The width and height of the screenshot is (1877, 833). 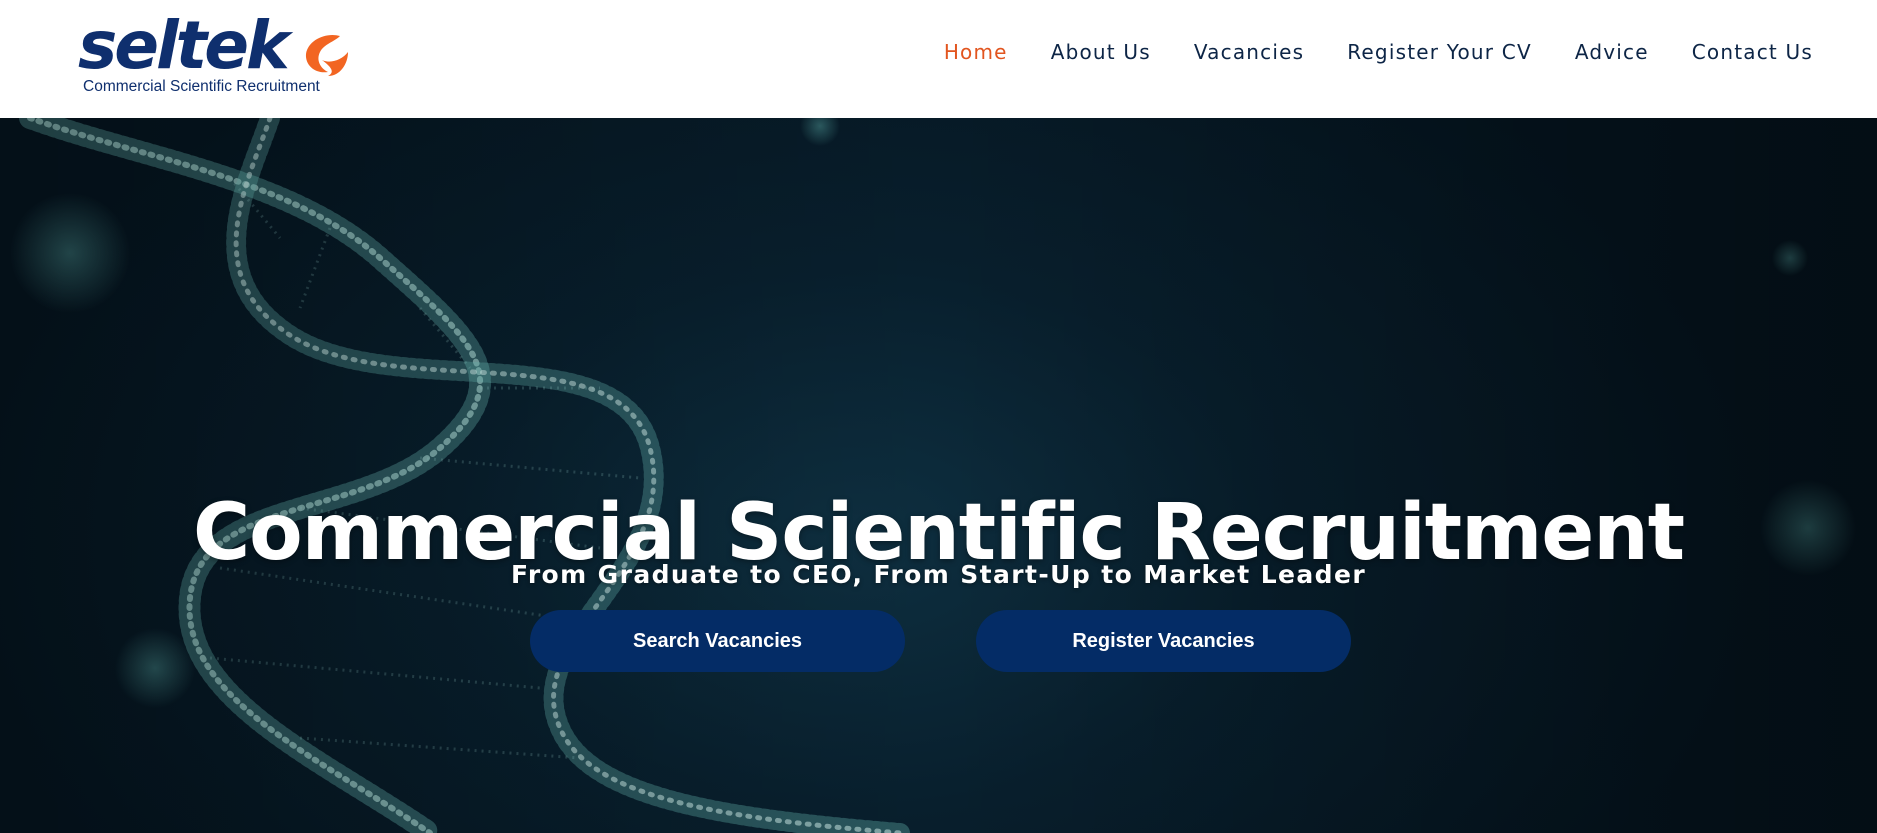 I want to click on nav-item-about-us: About Us, so click(x=1101, y=52).